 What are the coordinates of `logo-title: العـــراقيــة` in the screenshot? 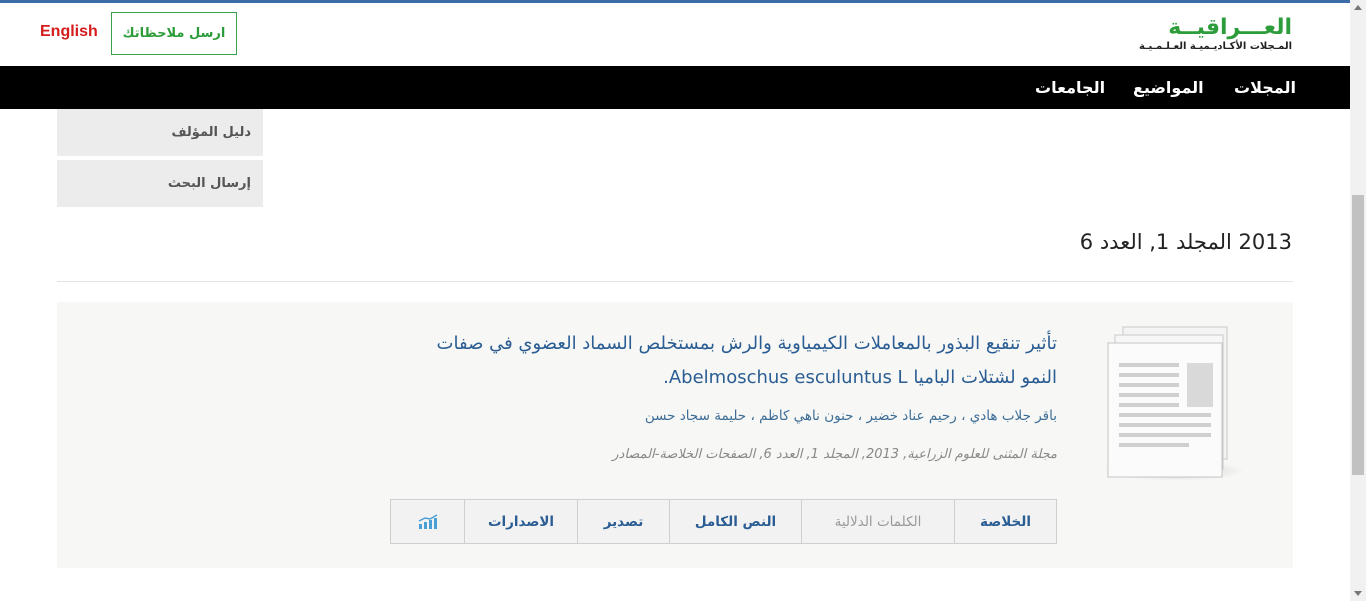 It's located at (1230, 27).